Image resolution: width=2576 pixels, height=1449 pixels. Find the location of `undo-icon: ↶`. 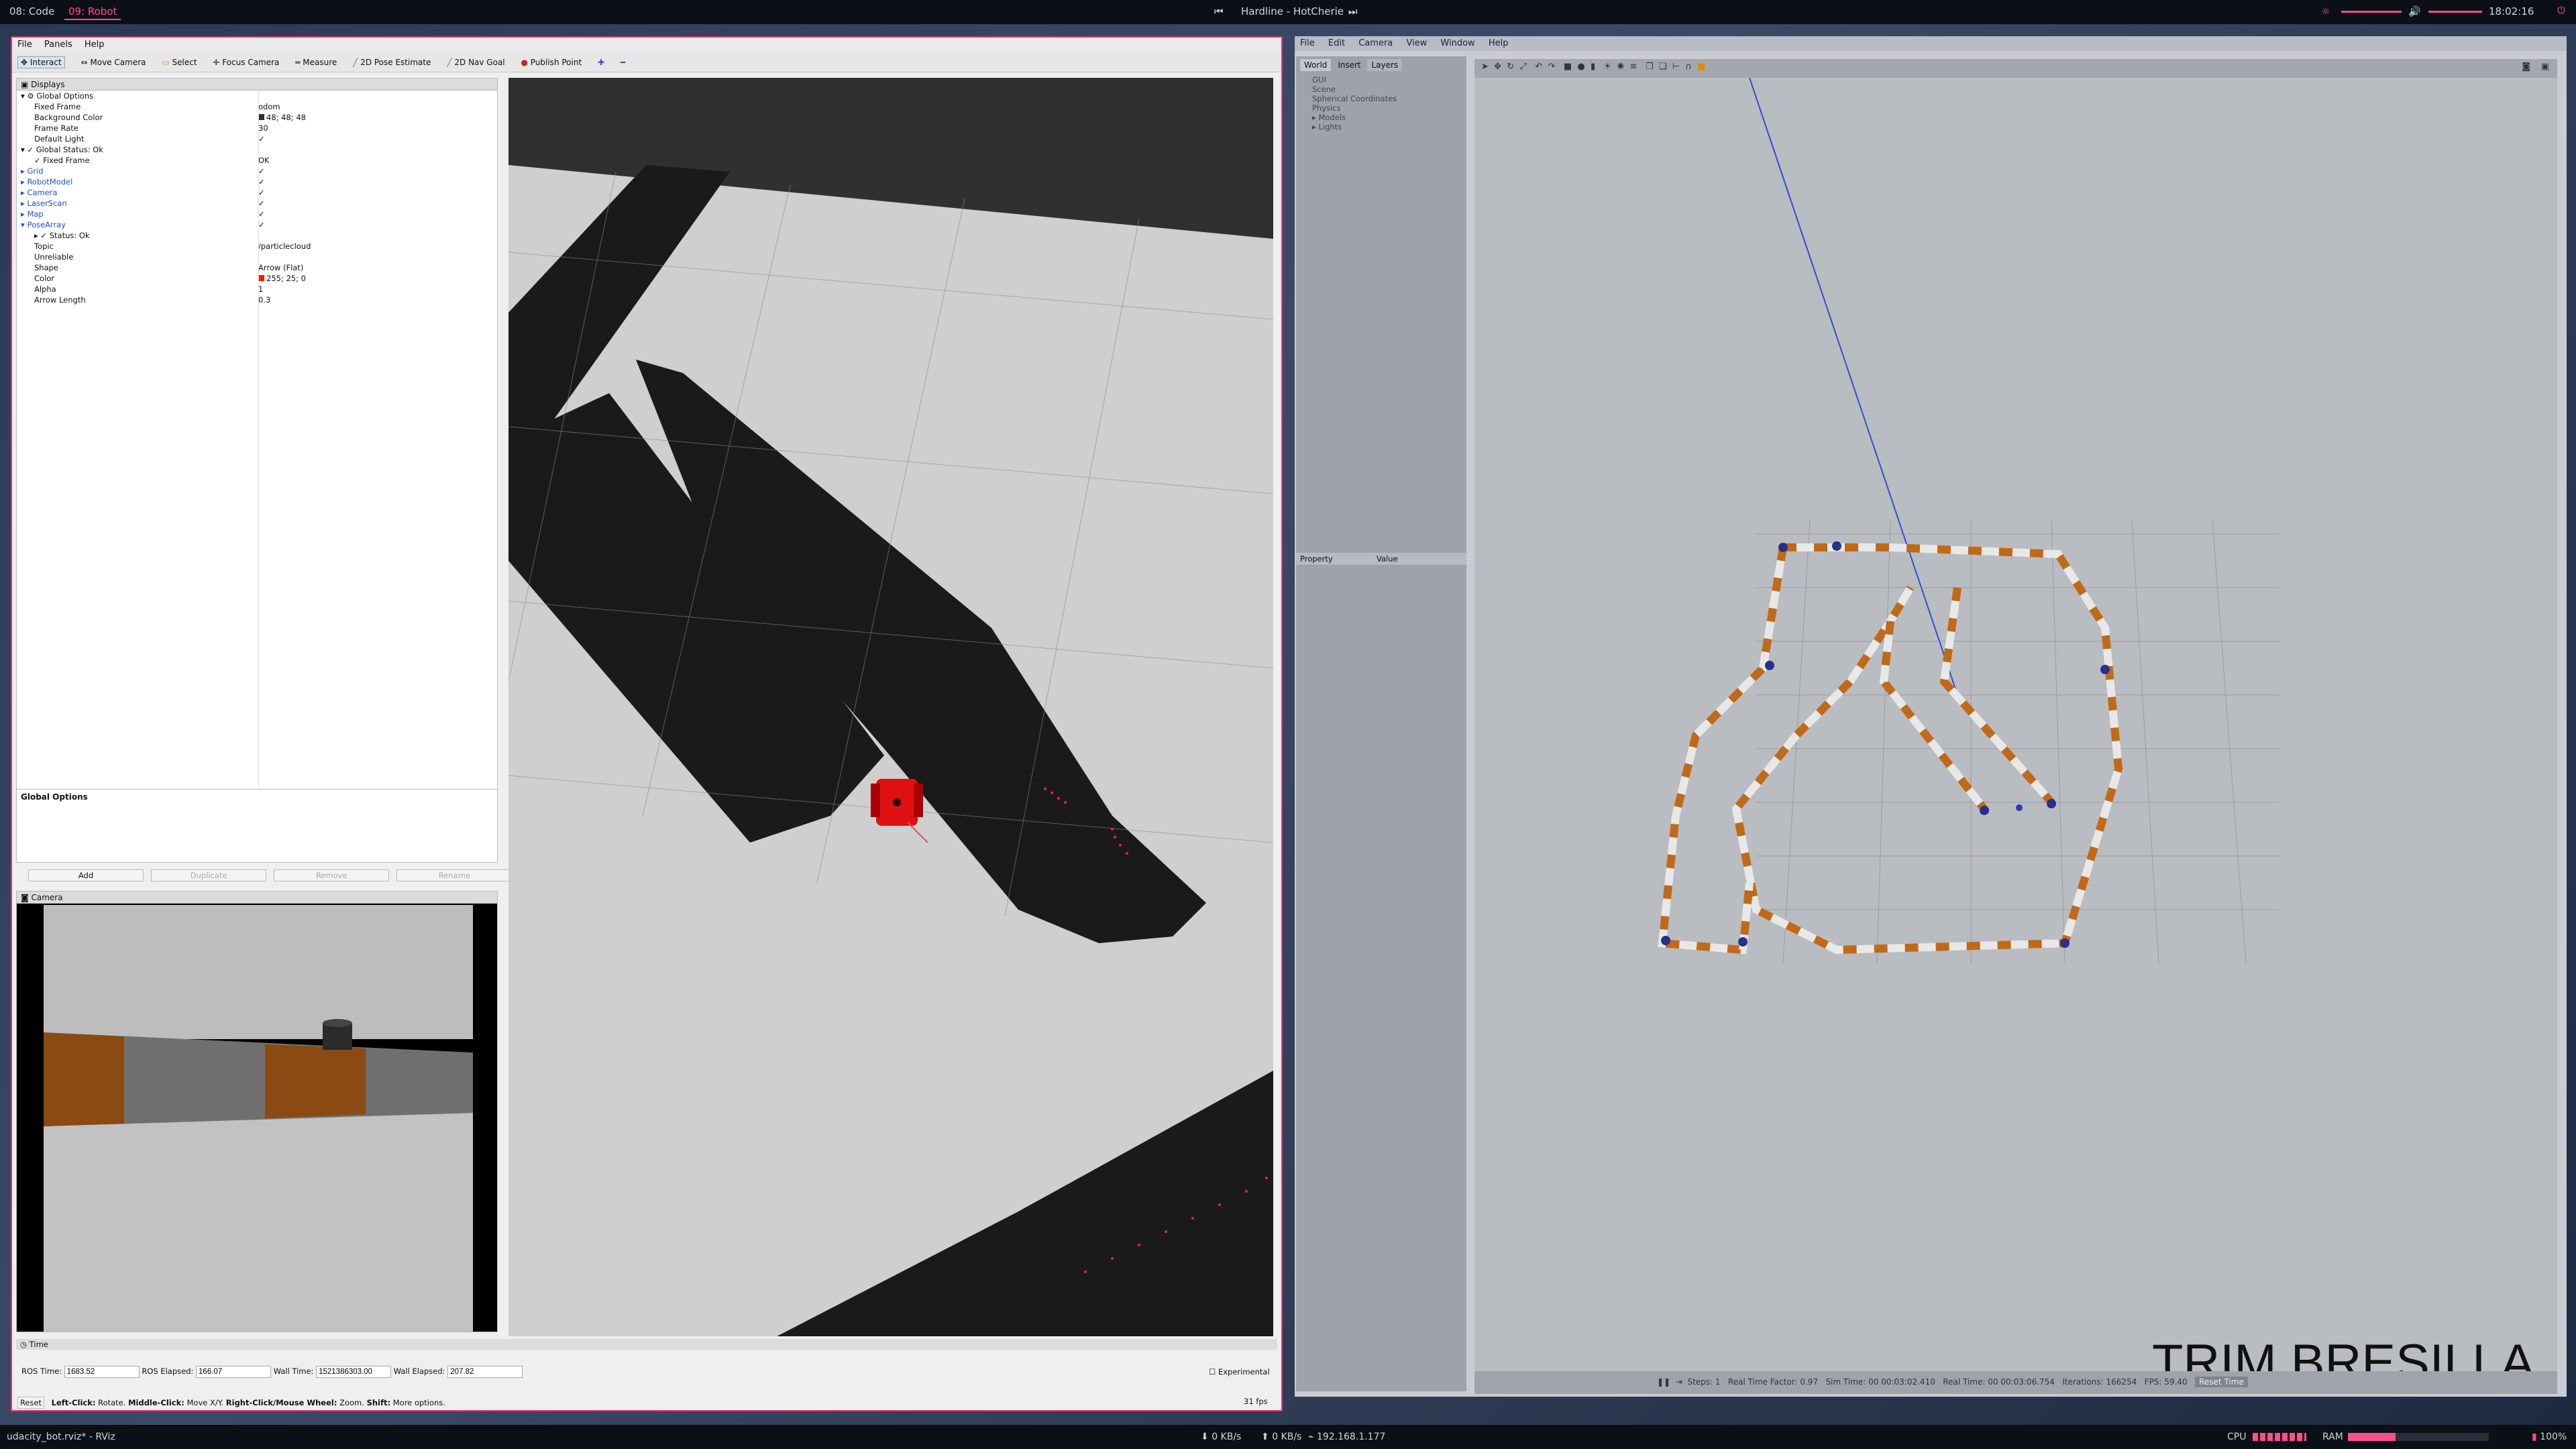

undo-icon: ↶ is located at coordinates (1538, 67).